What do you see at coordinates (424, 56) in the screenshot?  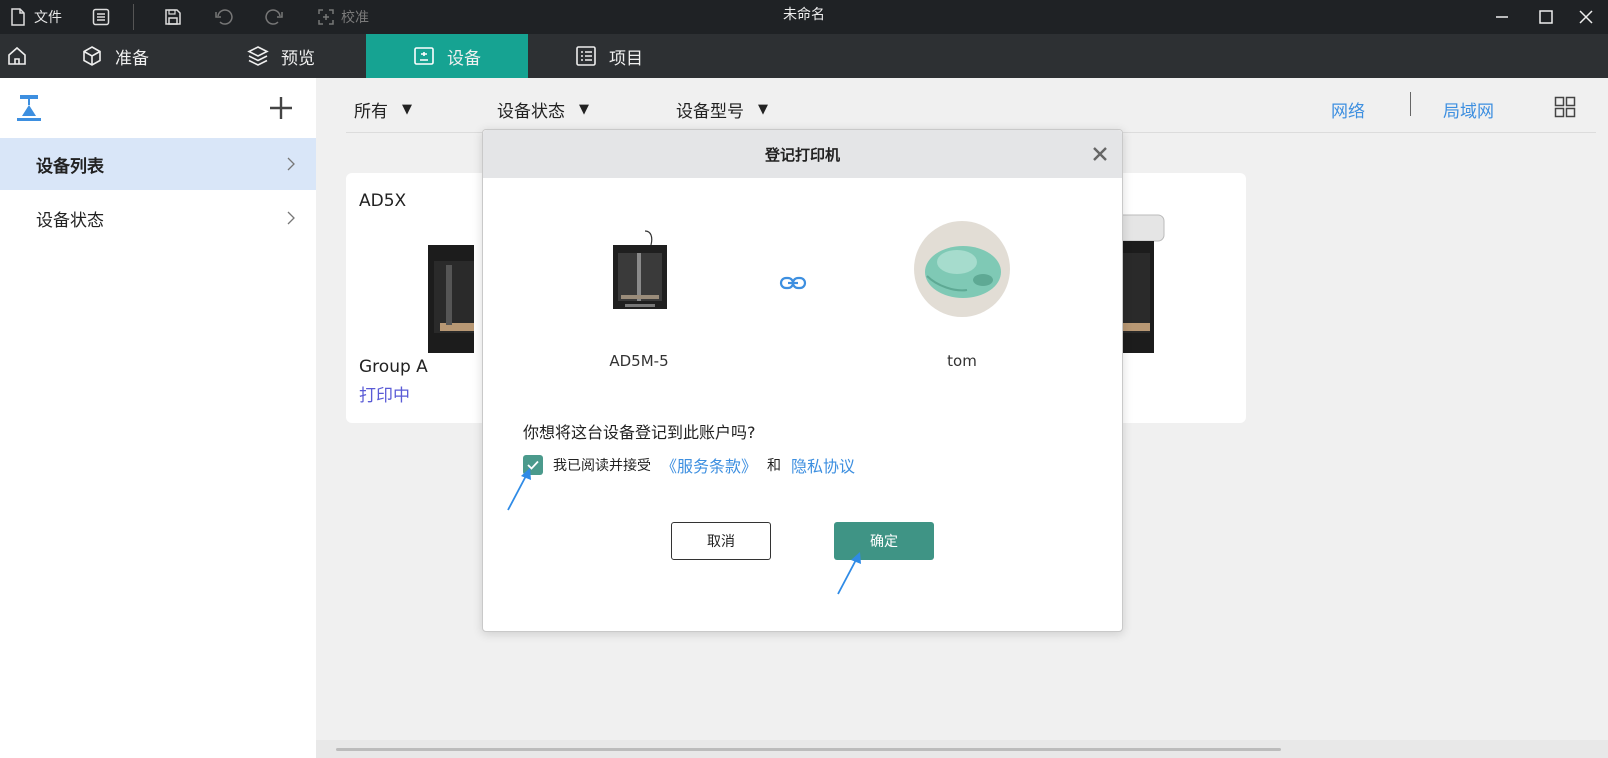 I see `device-icon` at bounding box center [424, 56].